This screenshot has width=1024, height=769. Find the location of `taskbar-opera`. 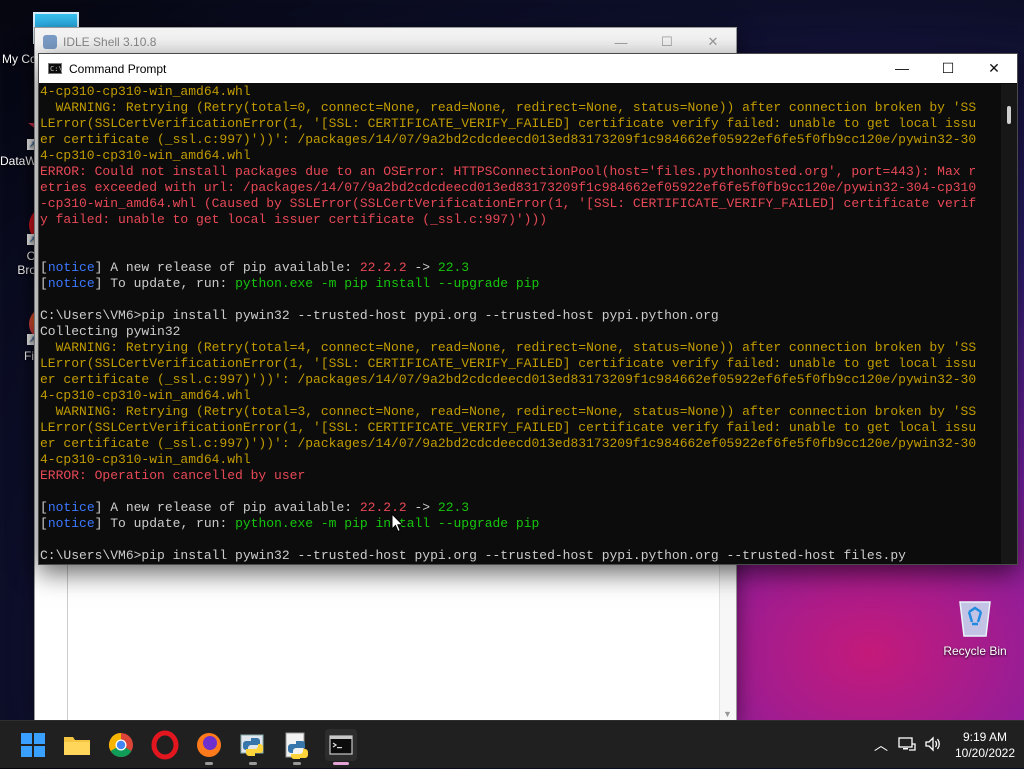

taskbar-opera is located at coordinates (165, 745).